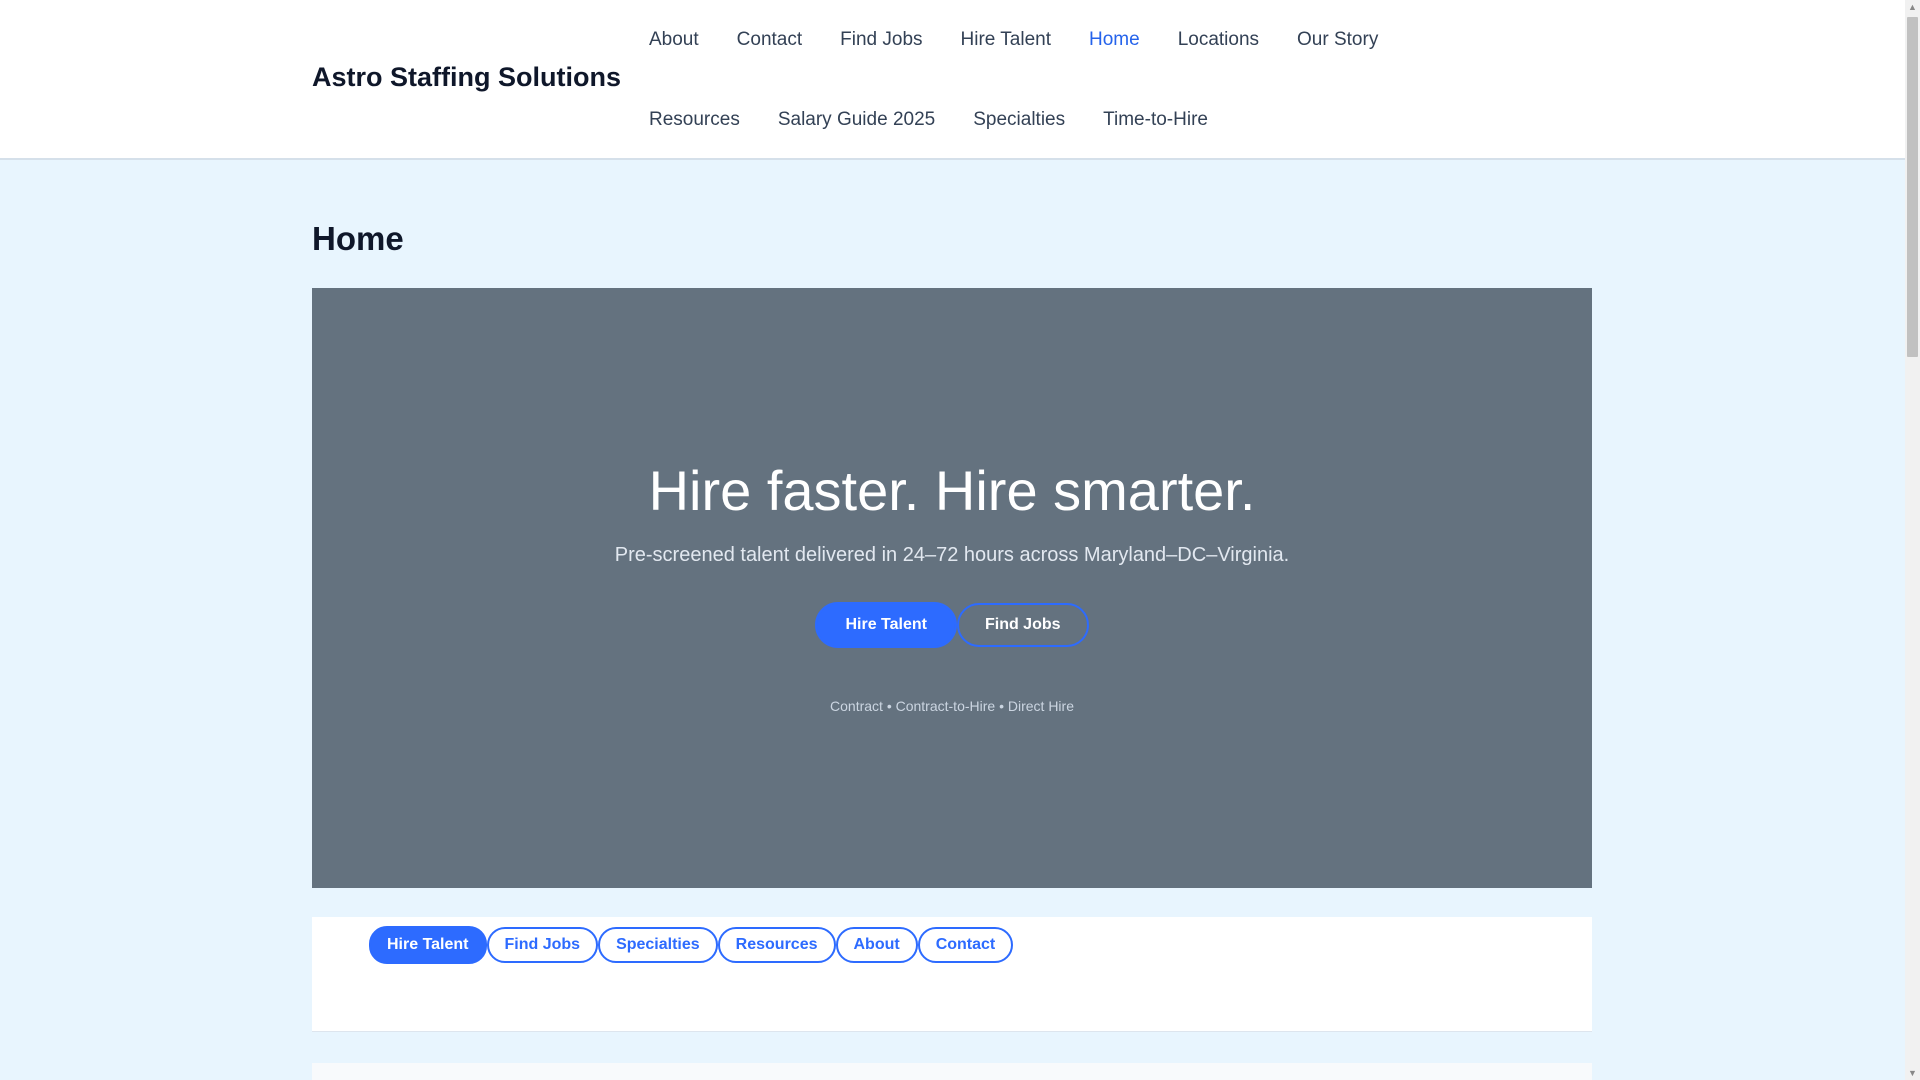 Image resolution: width=1920 pixels, height=1080 pixels. Describe the element at coordinates (1912, 7) in the screenshot. I see `scroll-up-icon: ▲` at that location.